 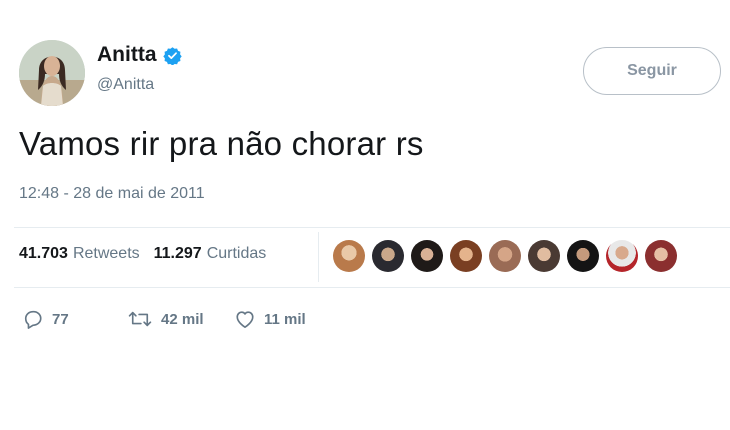 What do you see at coordinates (140, 319) in the screenshot?
I see `retweet-icon` at bounding box center [140, 319].